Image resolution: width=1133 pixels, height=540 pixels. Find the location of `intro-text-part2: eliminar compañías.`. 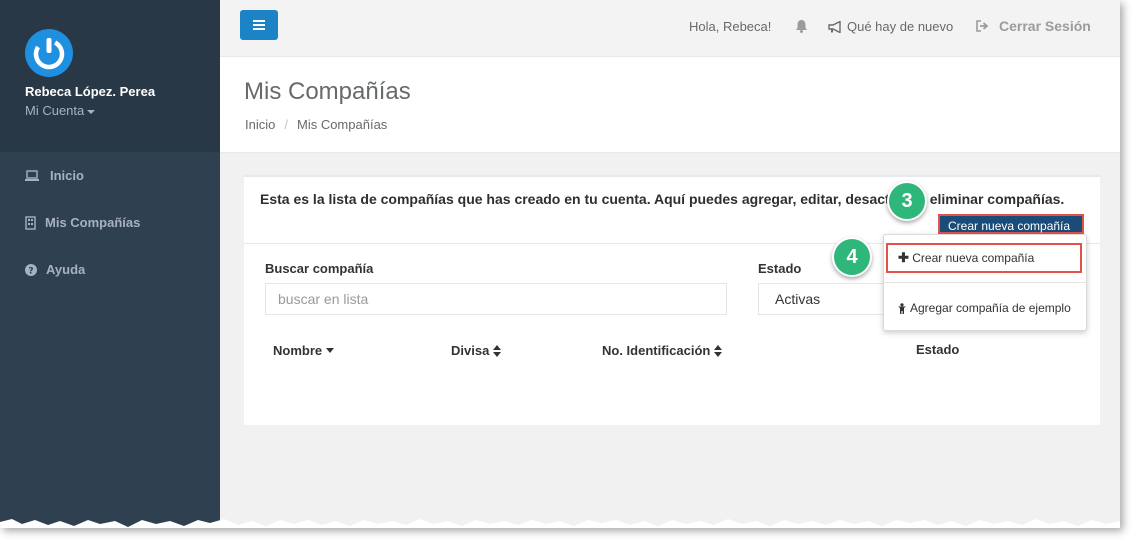

intro-text-part2: eliminar compañías. is located at coordinates (997, 199).